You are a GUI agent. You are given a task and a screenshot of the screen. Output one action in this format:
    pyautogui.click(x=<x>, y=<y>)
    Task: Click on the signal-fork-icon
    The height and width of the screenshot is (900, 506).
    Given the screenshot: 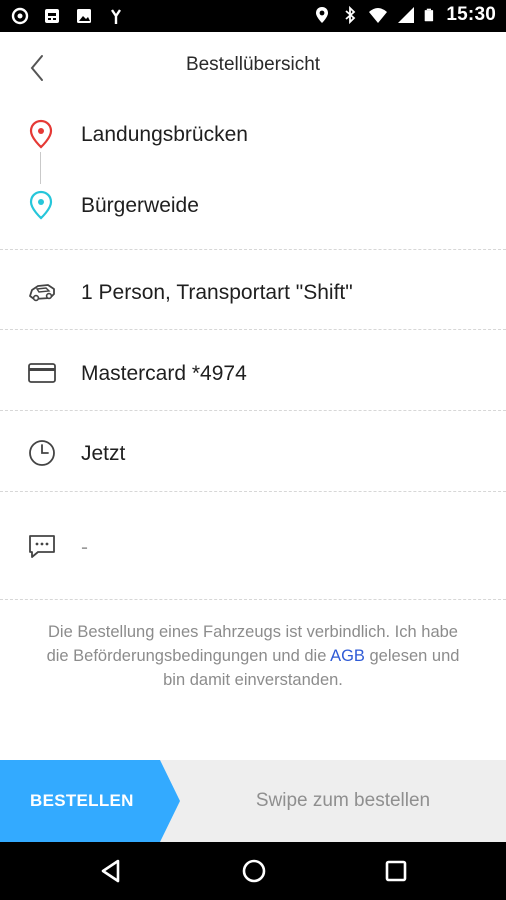 What is the action you would take?
    pyautogui.click(x=116, y=16)
    